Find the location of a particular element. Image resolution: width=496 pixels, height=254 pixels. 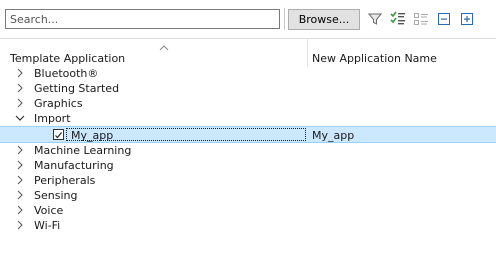

tree-item-peripherals: Peripherals is located at coordinates (248, 180).